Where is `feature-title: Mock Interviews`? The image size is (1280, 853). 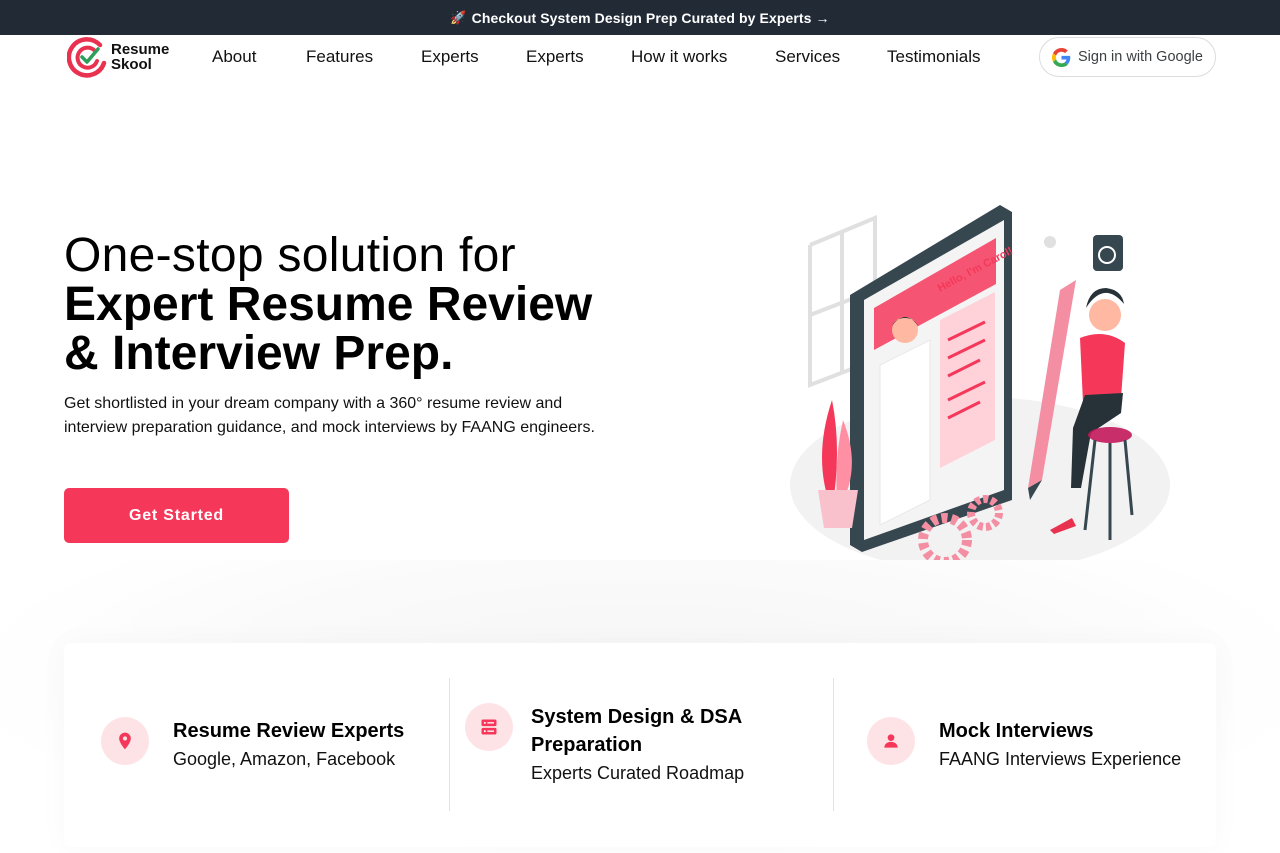
feature-title: Mock Interviews is located at coordinates (1016, 731).